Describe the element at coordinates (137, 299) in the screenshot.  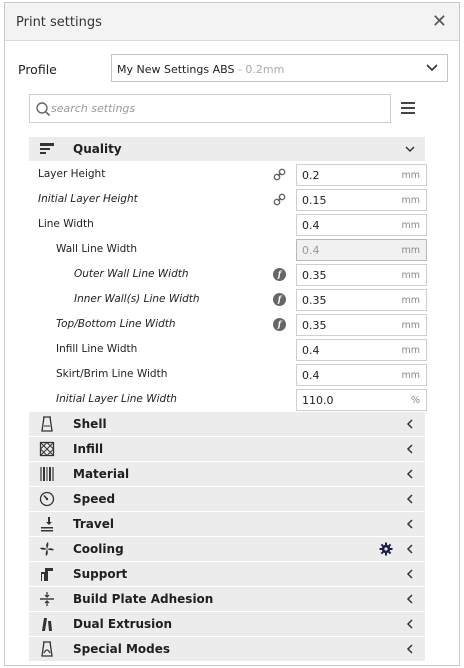
I see `setting-label: Inner Wall(s) Line Width` at that location.